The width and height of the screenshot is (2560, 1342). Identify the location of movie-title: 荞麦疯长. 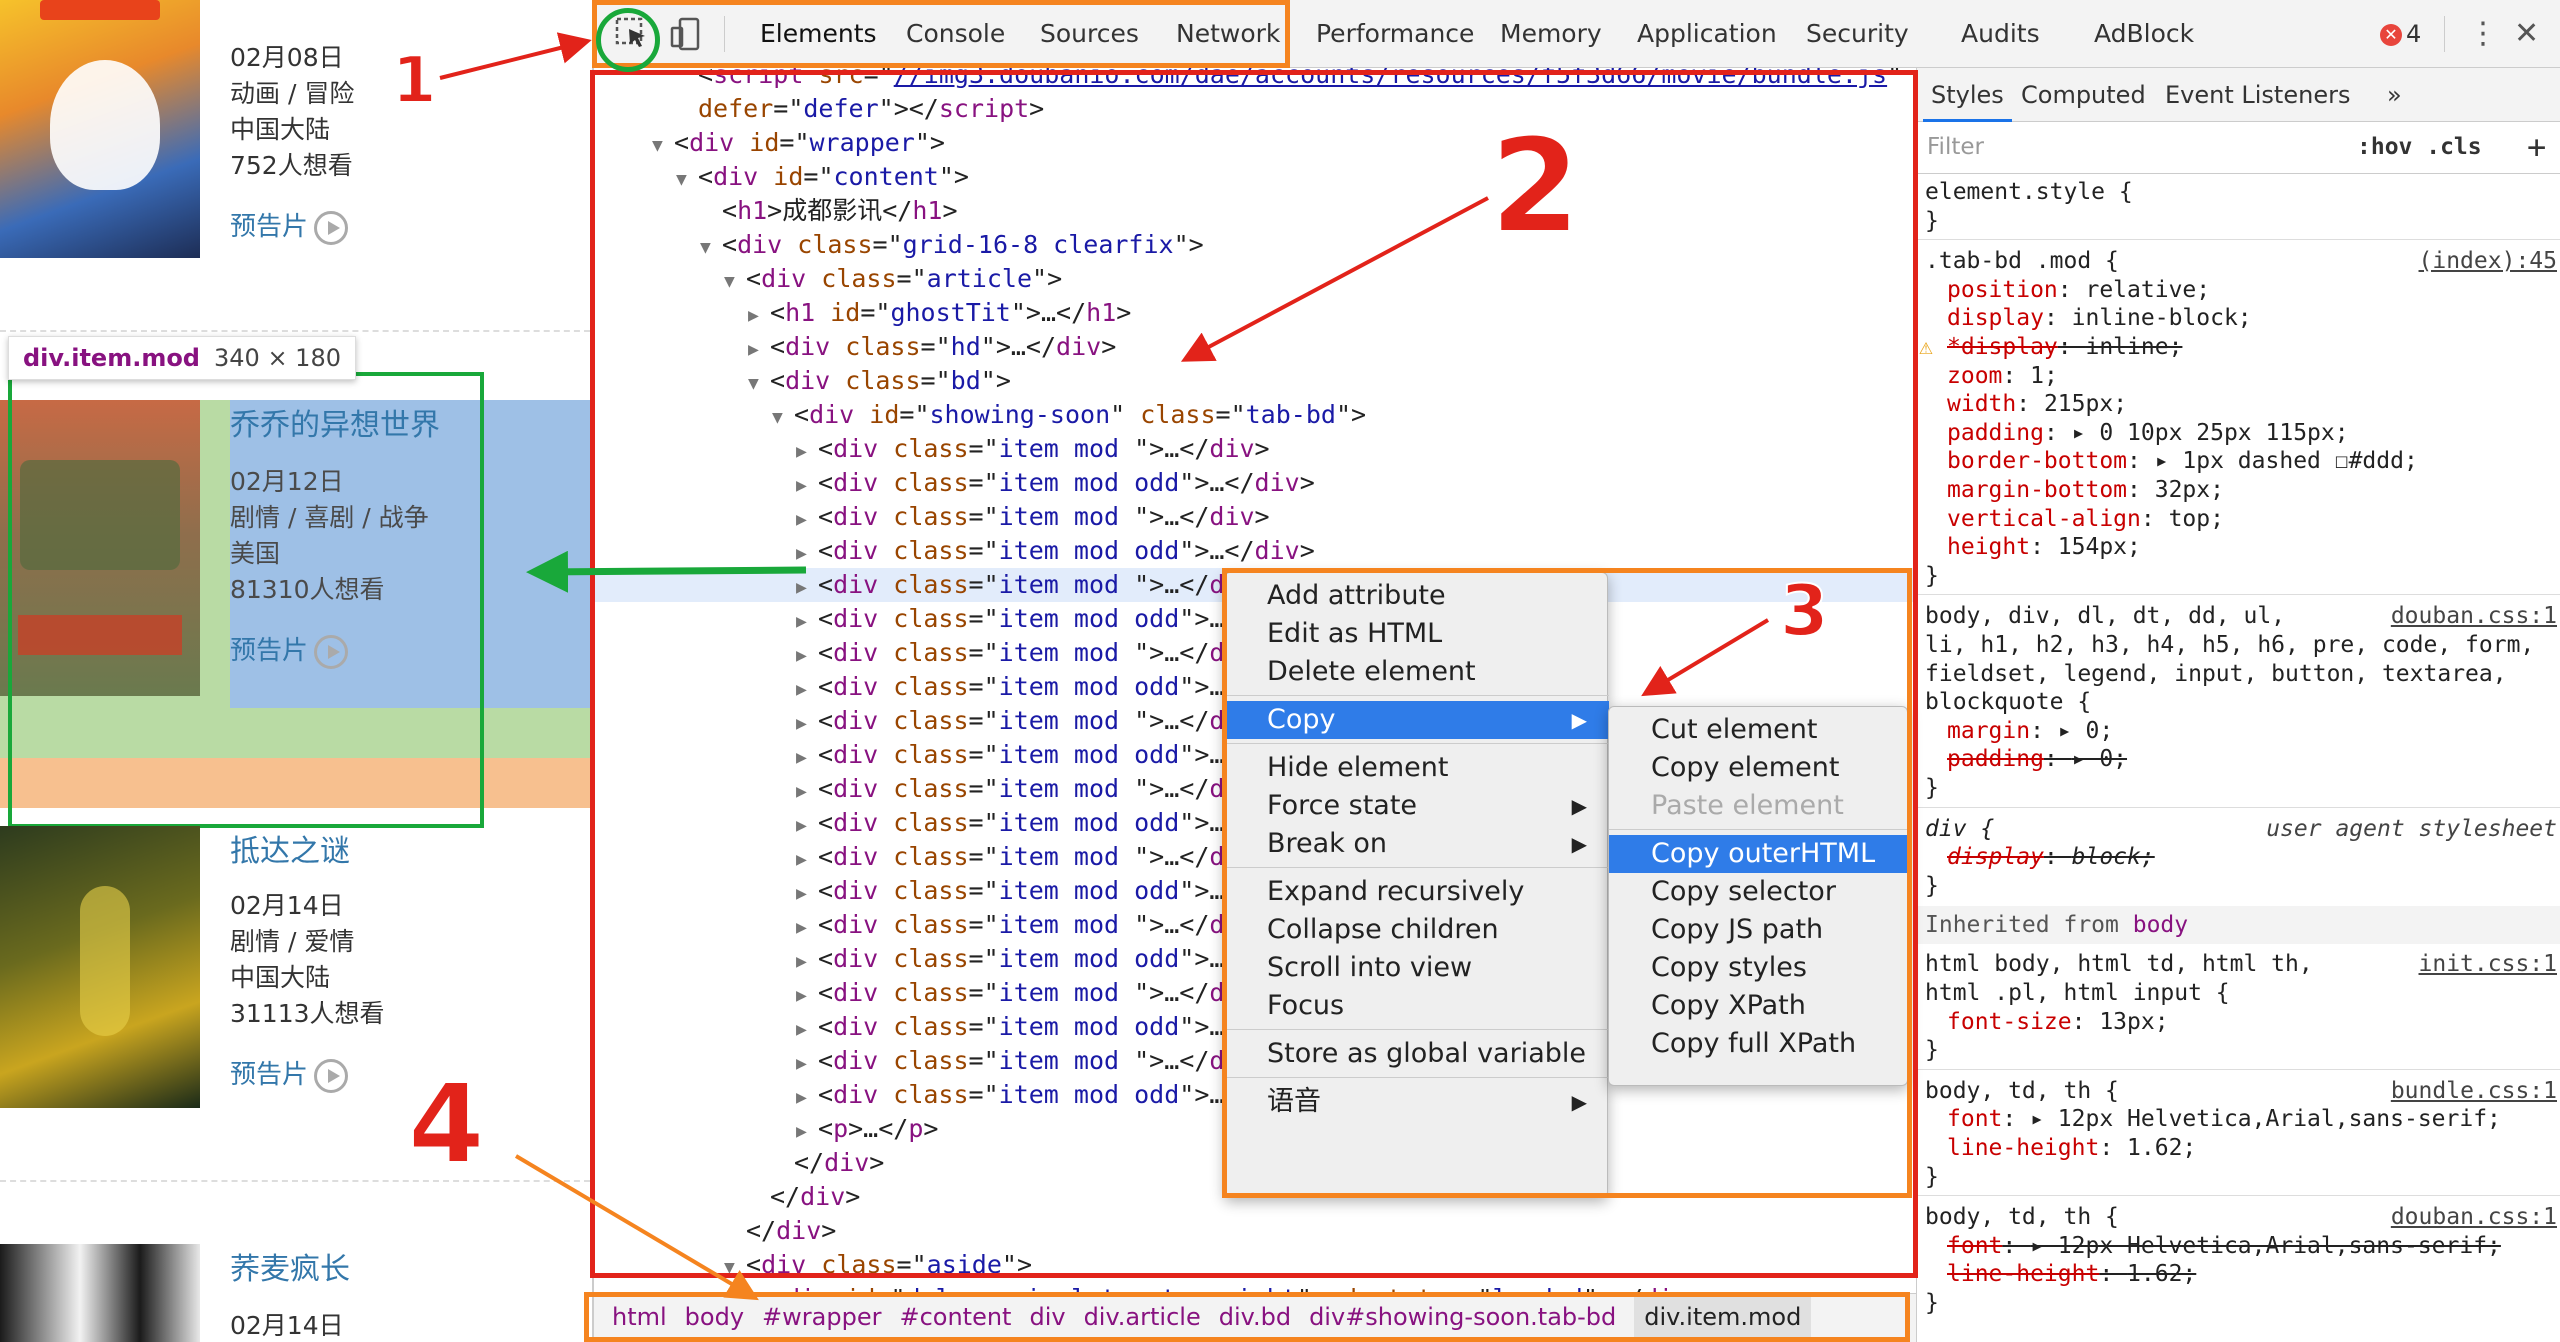
(290, 1266).